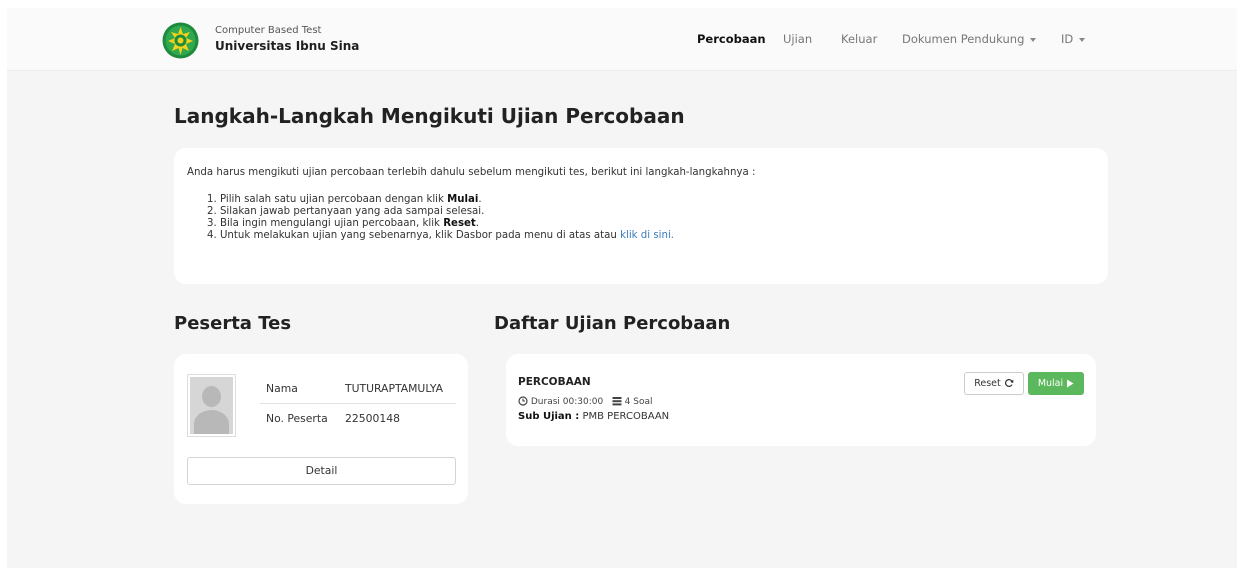  Describe the element at coordinates (1009, 383) in the screenshot. I see `refresh-icon` at that location.